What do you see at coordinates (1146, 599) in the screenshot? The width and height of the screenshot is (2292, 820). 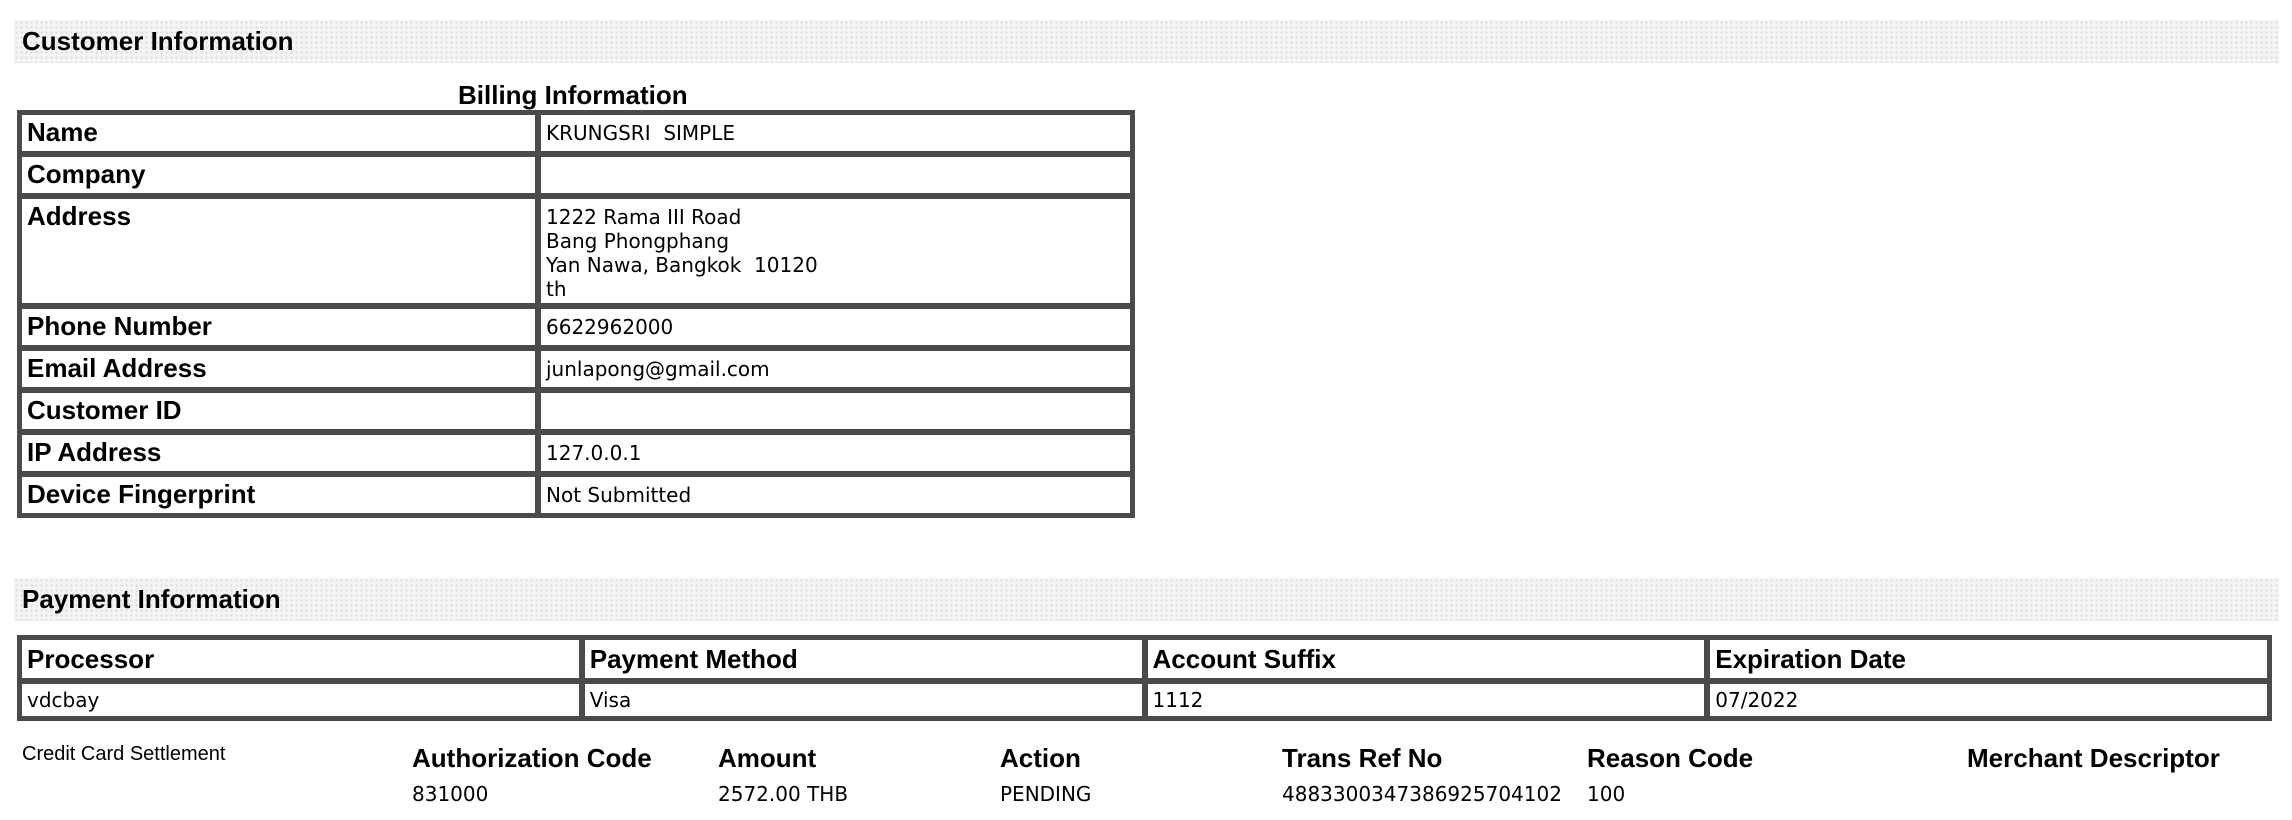 I see `payment-information-header: Payment Information` at bounding box center [1146, 599].